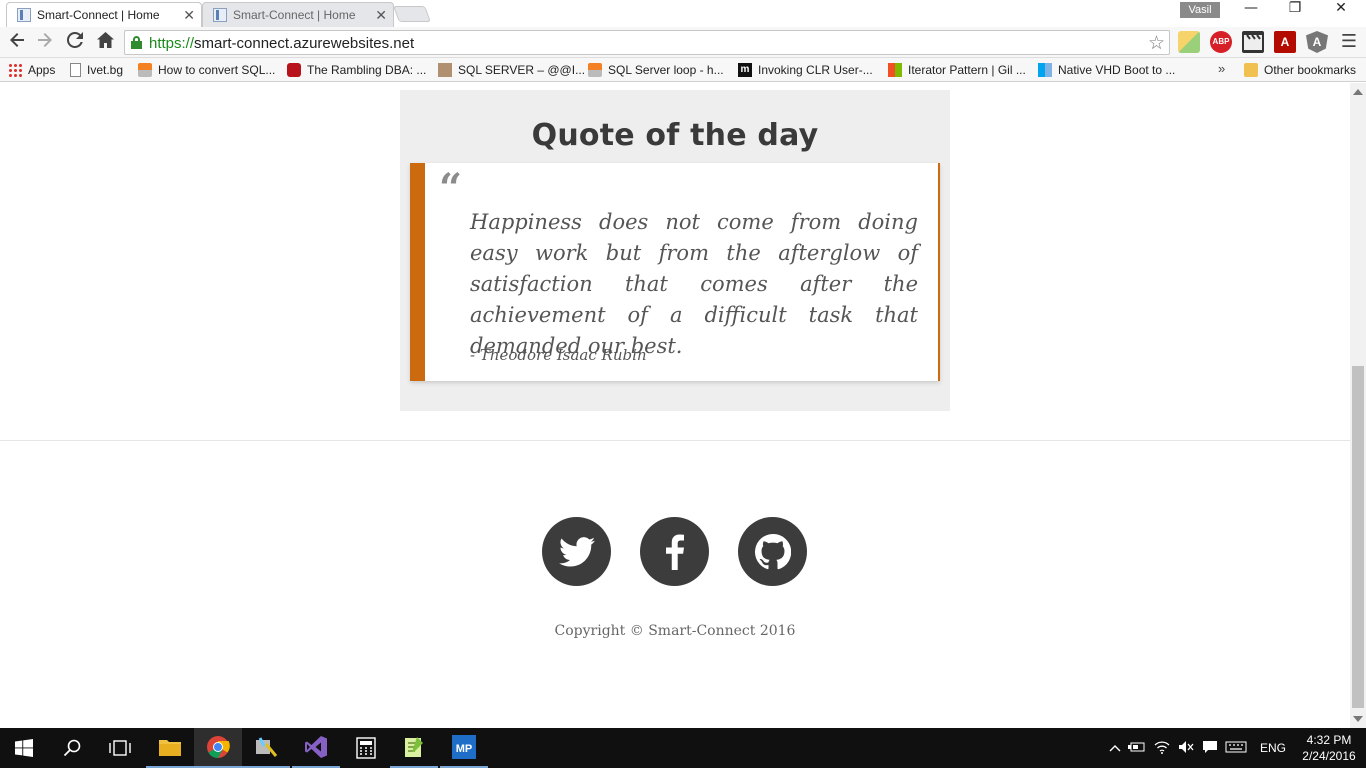 This screenshot has width=1366, height=768. I want to click on chrome-menu-icon: ☰, so click(1349, 42).